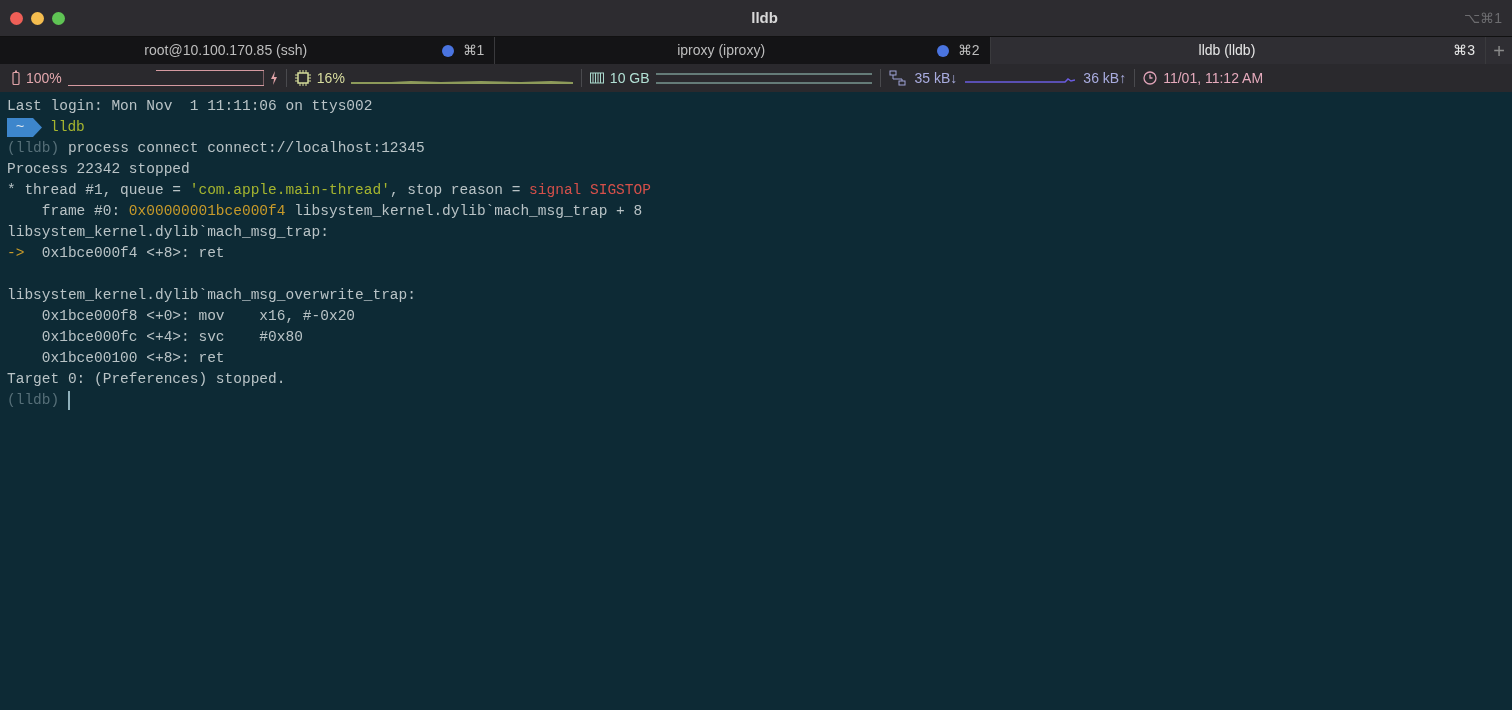 The height and width of the screenshot is (710, 1512). What do you see at coordinates (897, 78) in the screenshot?
I see `network-icon` at bounding box center [897, 78].